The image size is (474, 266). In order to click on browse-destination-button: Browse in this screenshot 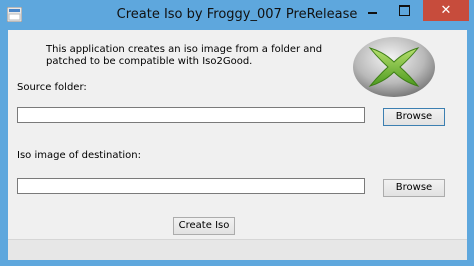, I will do `click(414, 188)`.